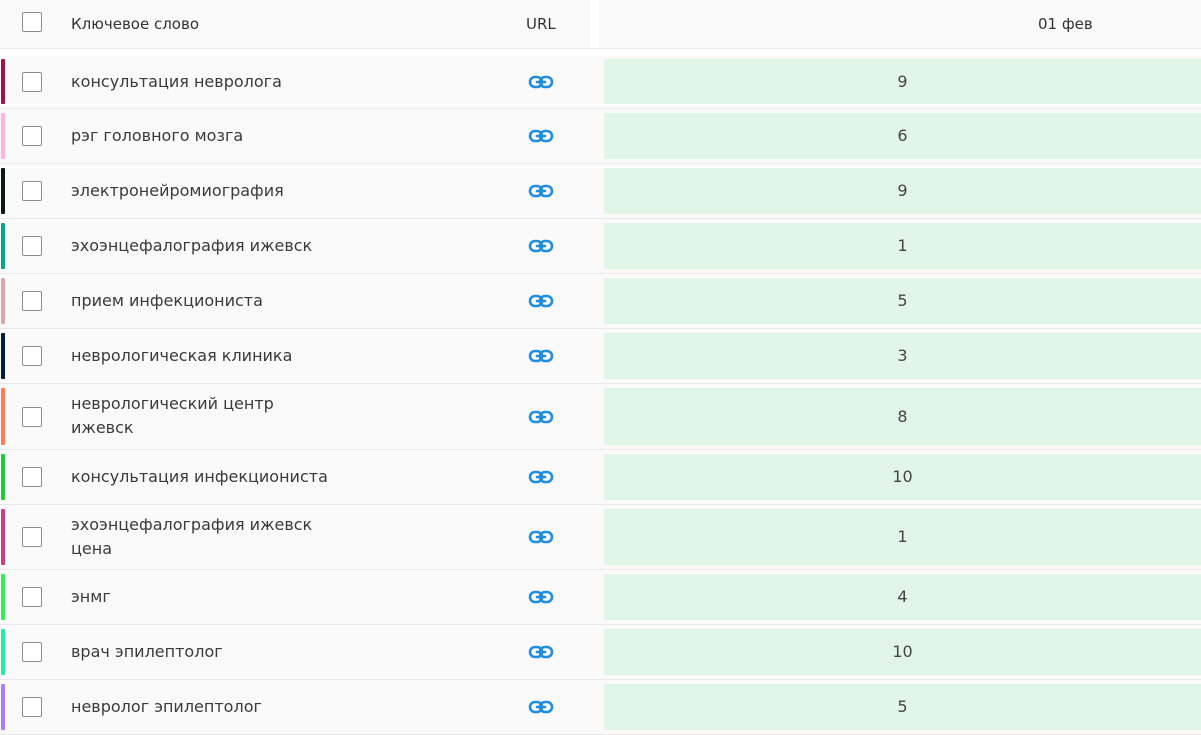 The image size is (1201, 735). Describe the element at coordinates (135, 24) in the screenshot. I see `keyword-column-header: Ключевое слово` at that location.